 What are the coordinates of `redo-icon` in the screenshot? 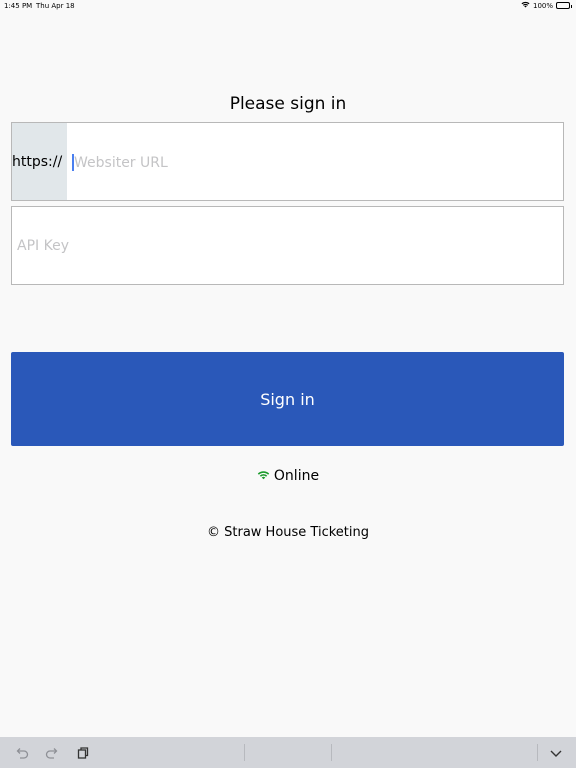 It's located at (52, 753).